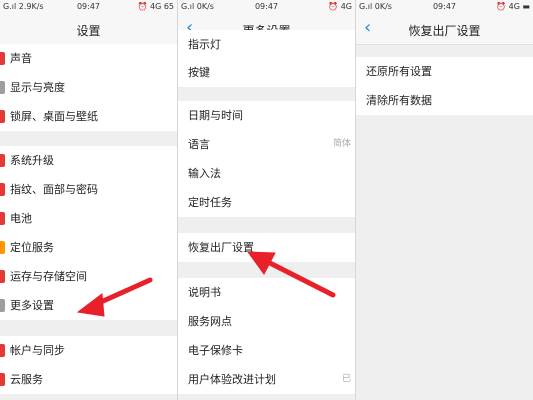  I want to click on list-item-label: 运存与存储空间, so click(48, 276).